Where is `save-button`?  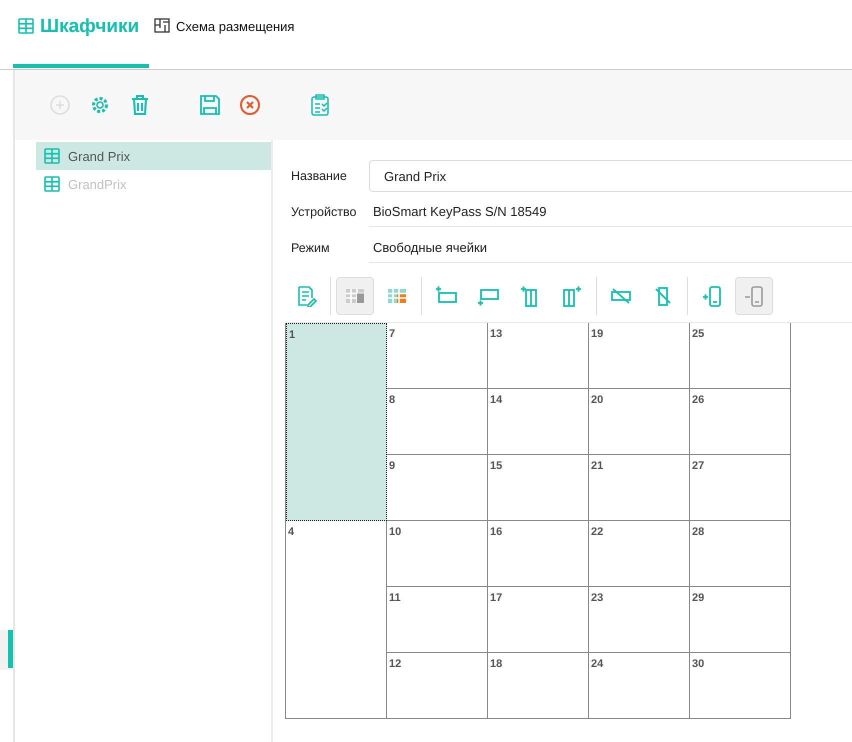
save-button is located at coordinates (210, 105).